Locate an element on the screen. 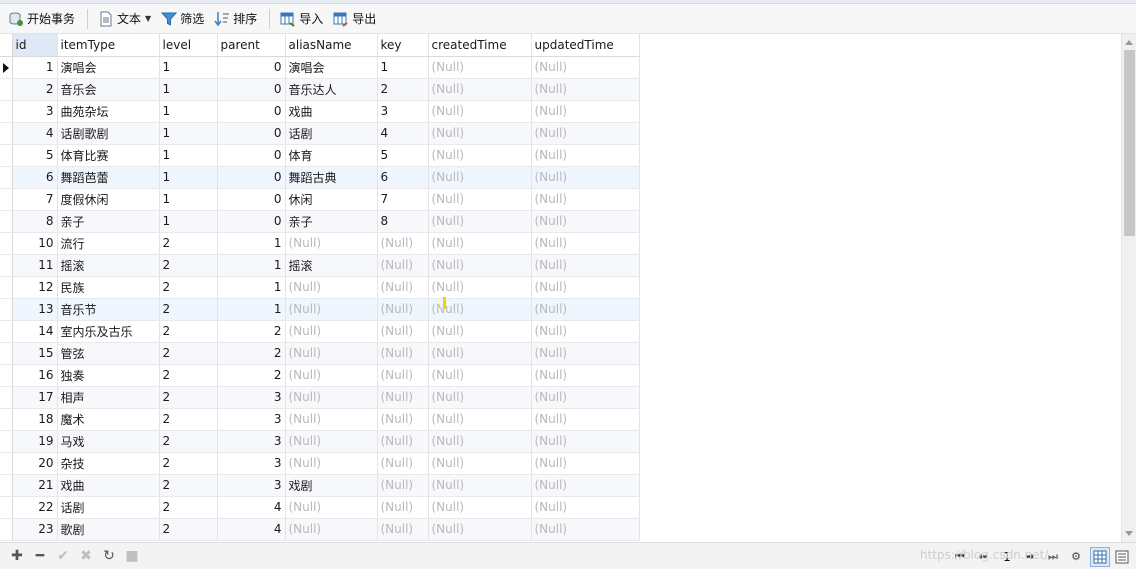  cell-id: 8 is located at coordinates (35, 221).